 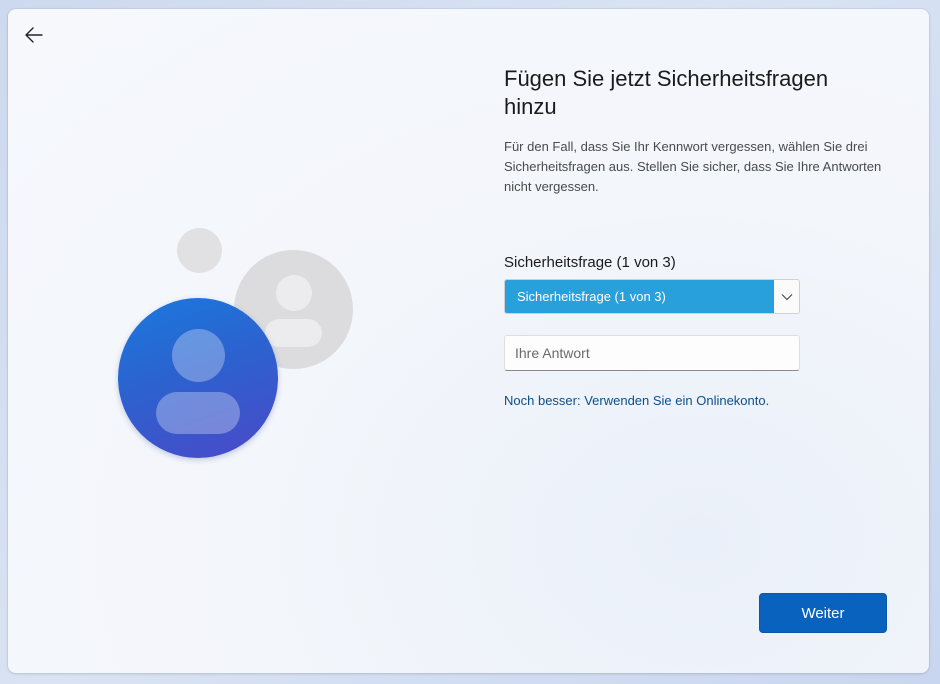 What do you see at coordinates (652, 353) in the screenshot?
I see `answer-input` at bounding box center [652, 353].